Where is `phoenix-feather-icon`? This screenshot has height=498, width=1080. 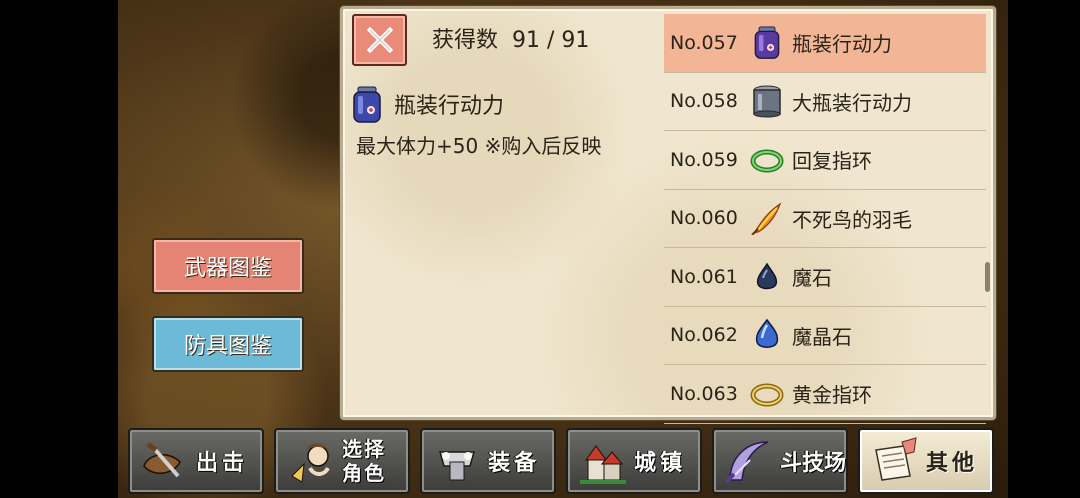
phoenix-feather-icon is located at coordinates (767, 218).